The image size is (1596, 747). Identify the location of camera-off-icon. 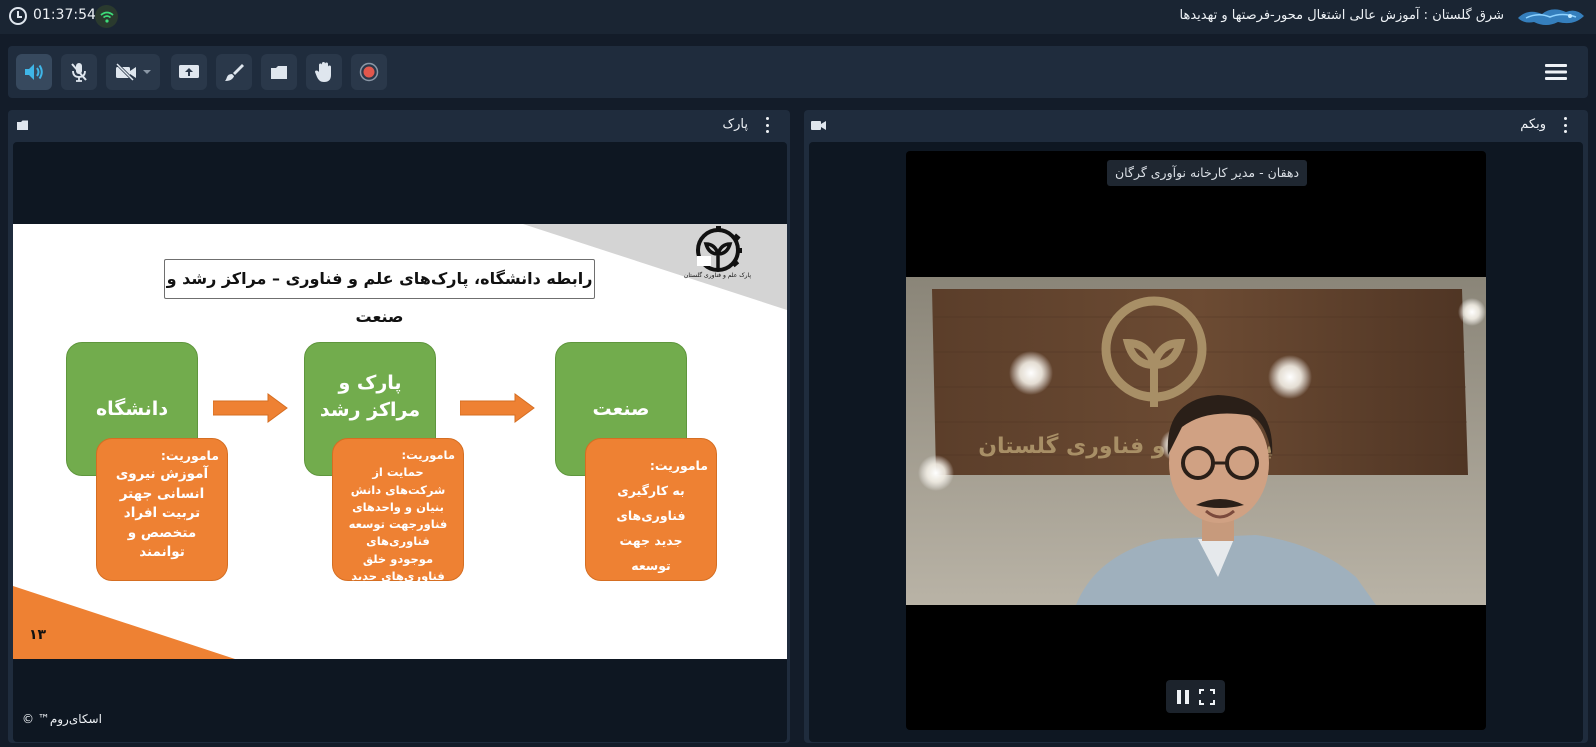
(125, 72).